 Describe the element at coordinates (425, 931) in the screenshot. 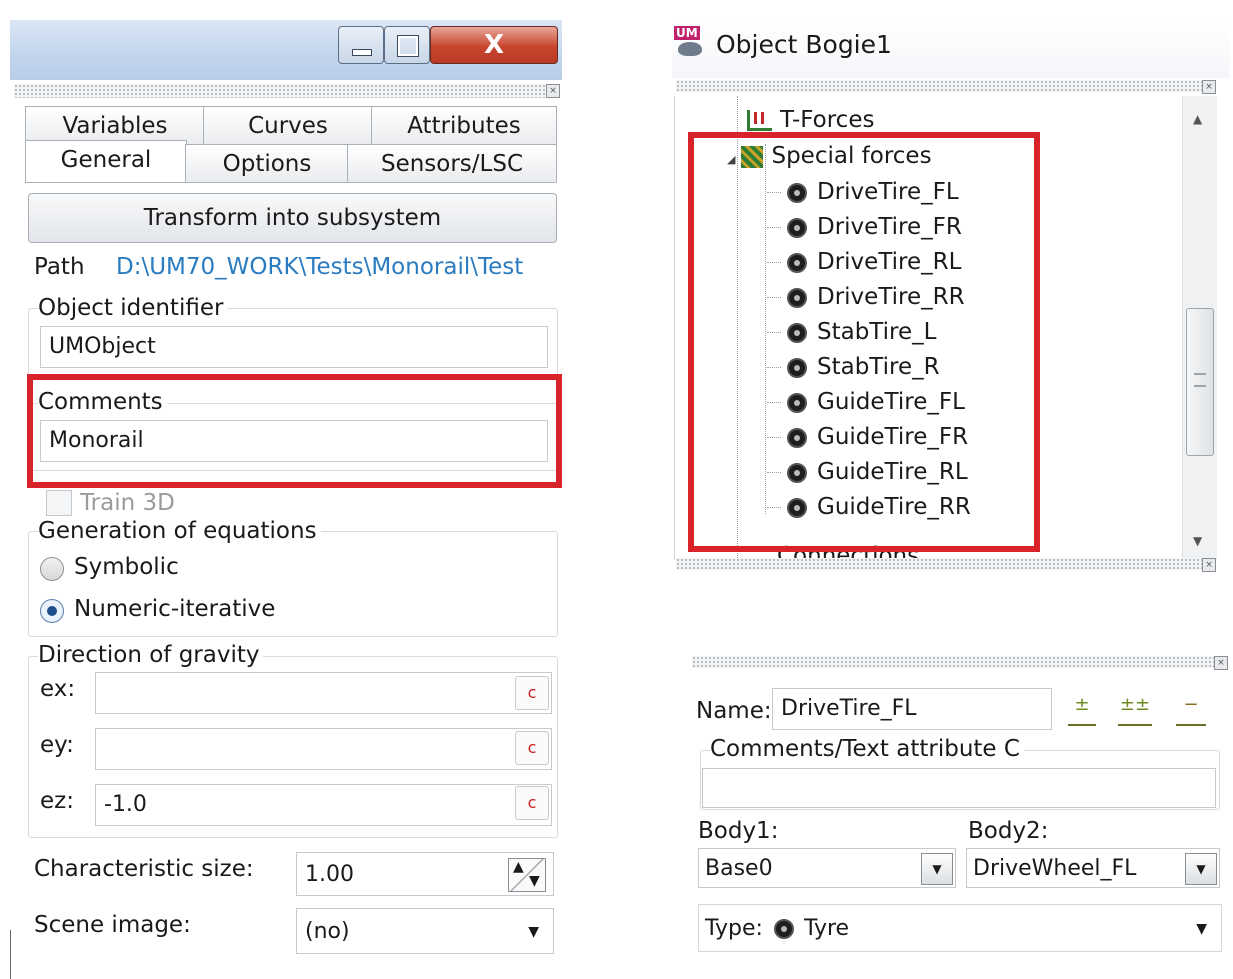

I see `scene-image-select: (no) ▼` at that location.